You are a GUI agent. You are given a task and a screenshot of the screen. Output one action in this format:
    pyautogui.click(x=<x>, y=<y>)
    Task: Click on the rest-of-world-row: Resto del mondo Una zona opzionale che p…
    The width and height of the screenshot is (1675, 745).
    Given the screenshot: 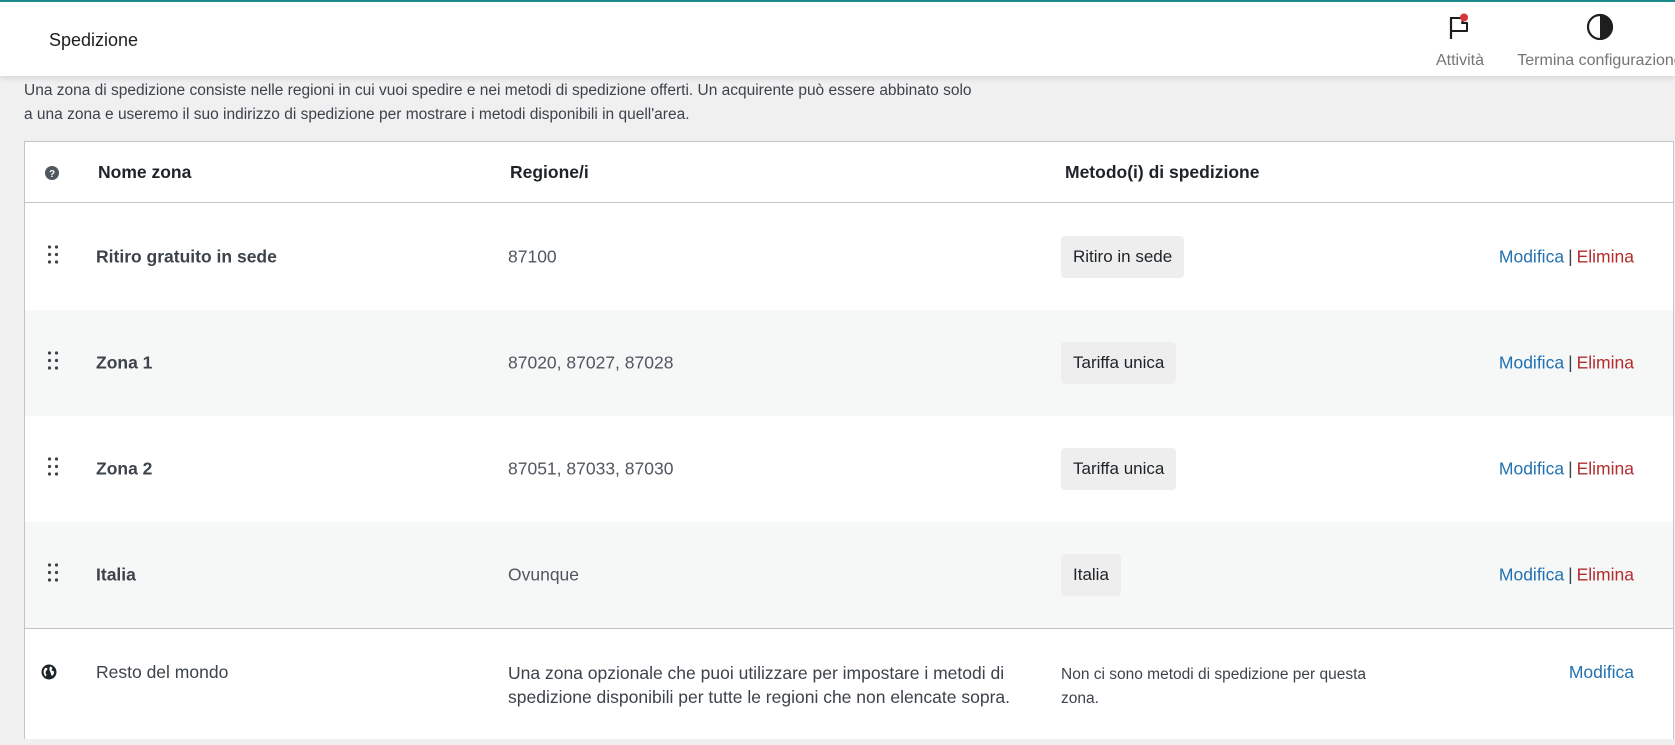 What is the action you would take?
    pyautogui.click(x=849, y=683)
    